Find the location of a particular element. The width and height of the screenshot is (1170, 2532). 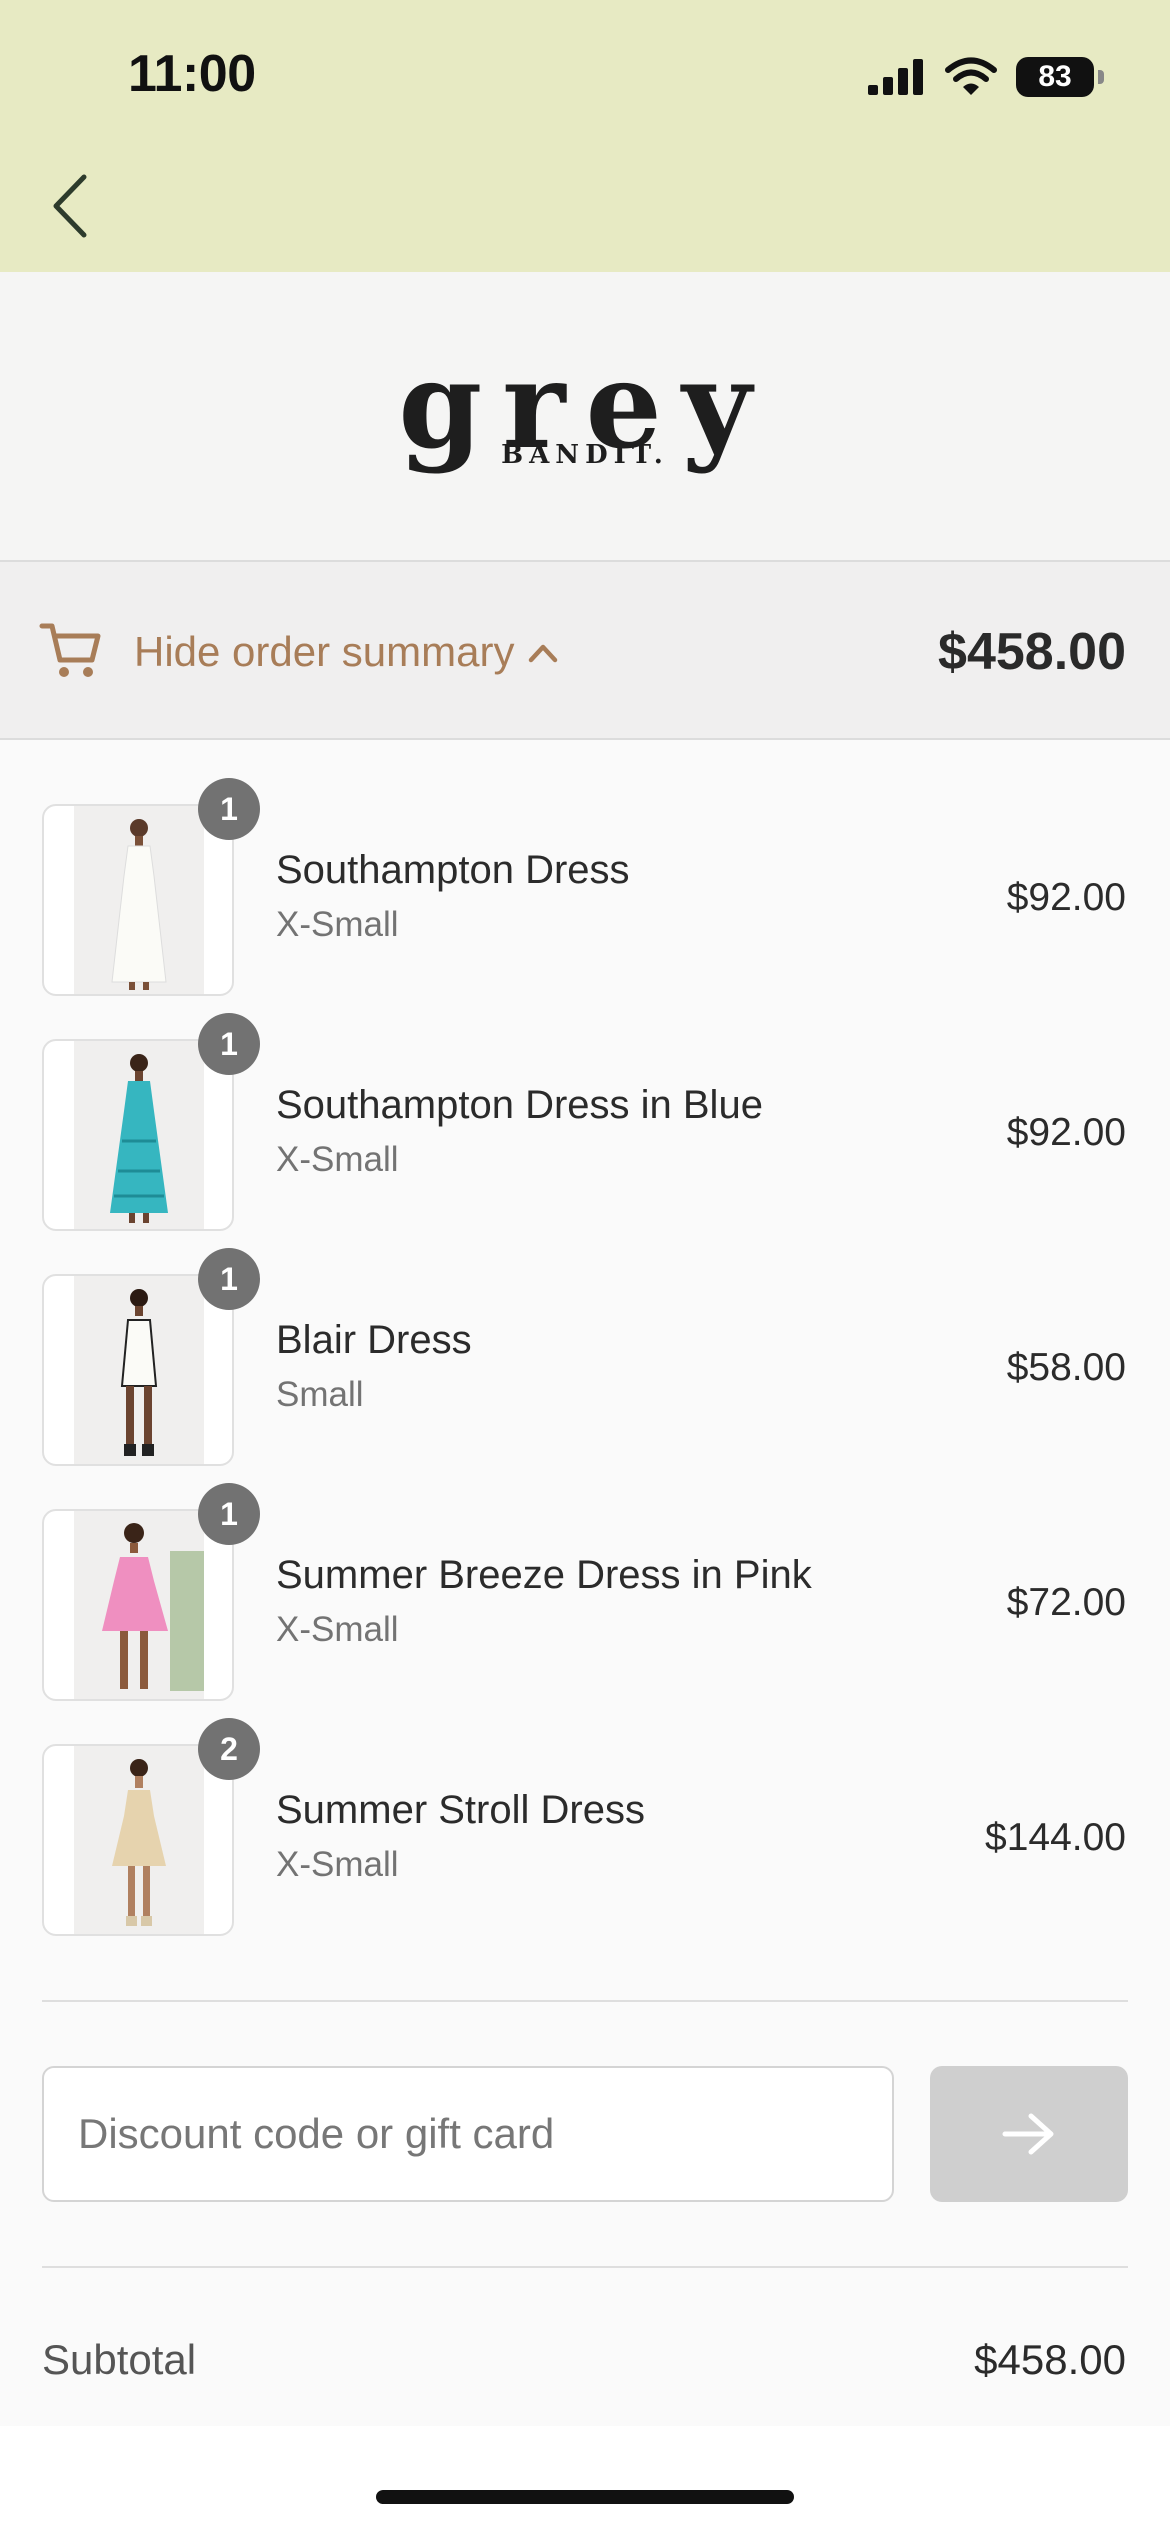

battery-icon: 83 is located at coordinates (1060, 77).